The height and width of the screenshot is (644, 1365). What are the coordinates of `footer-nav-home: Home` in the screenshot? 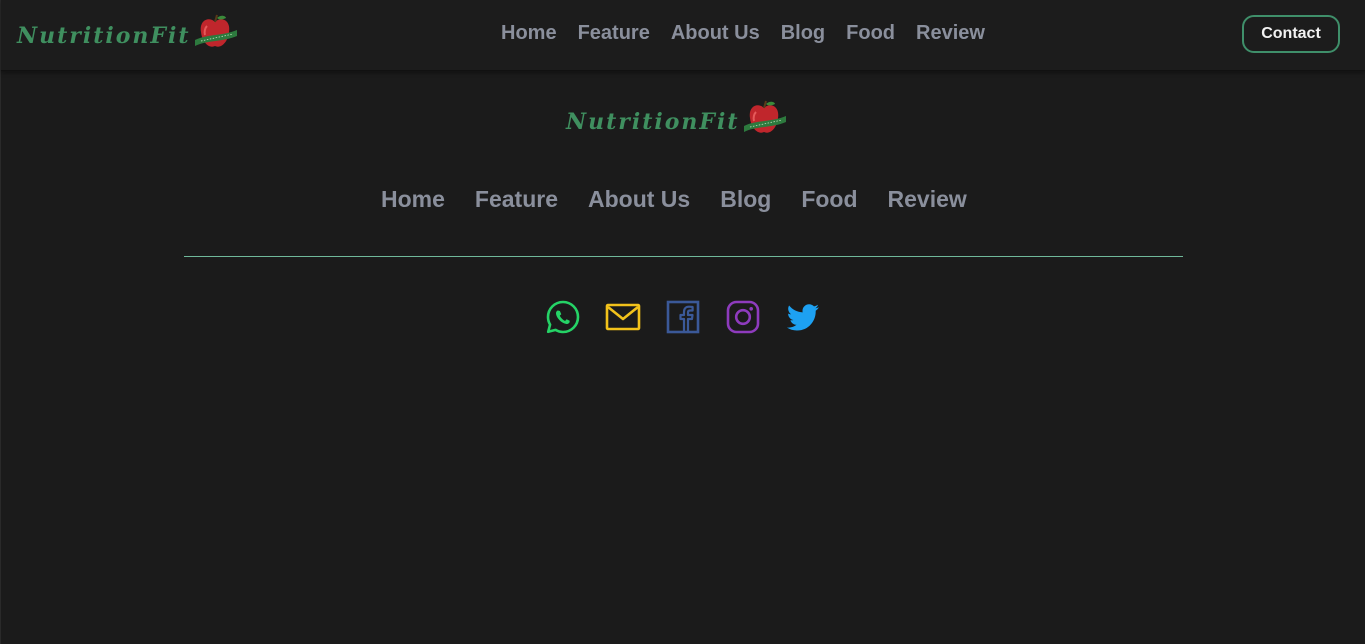 It's located at (413, 199).